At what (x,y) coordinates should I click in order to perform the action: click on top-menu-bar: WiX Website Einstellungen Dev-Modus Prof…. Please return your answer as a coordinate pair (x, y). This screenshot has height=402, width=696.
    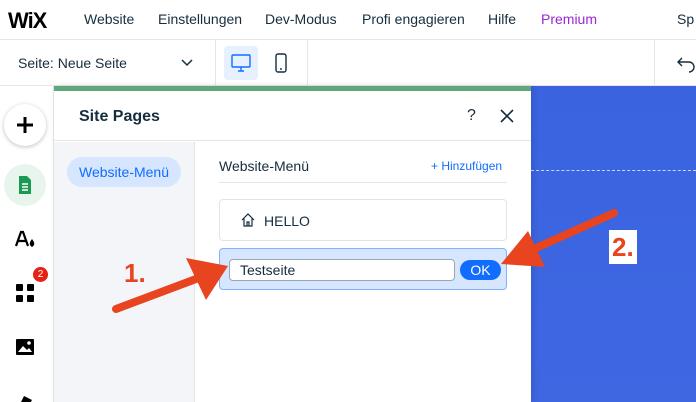
    Looking at the image, I should click on (348, 20).